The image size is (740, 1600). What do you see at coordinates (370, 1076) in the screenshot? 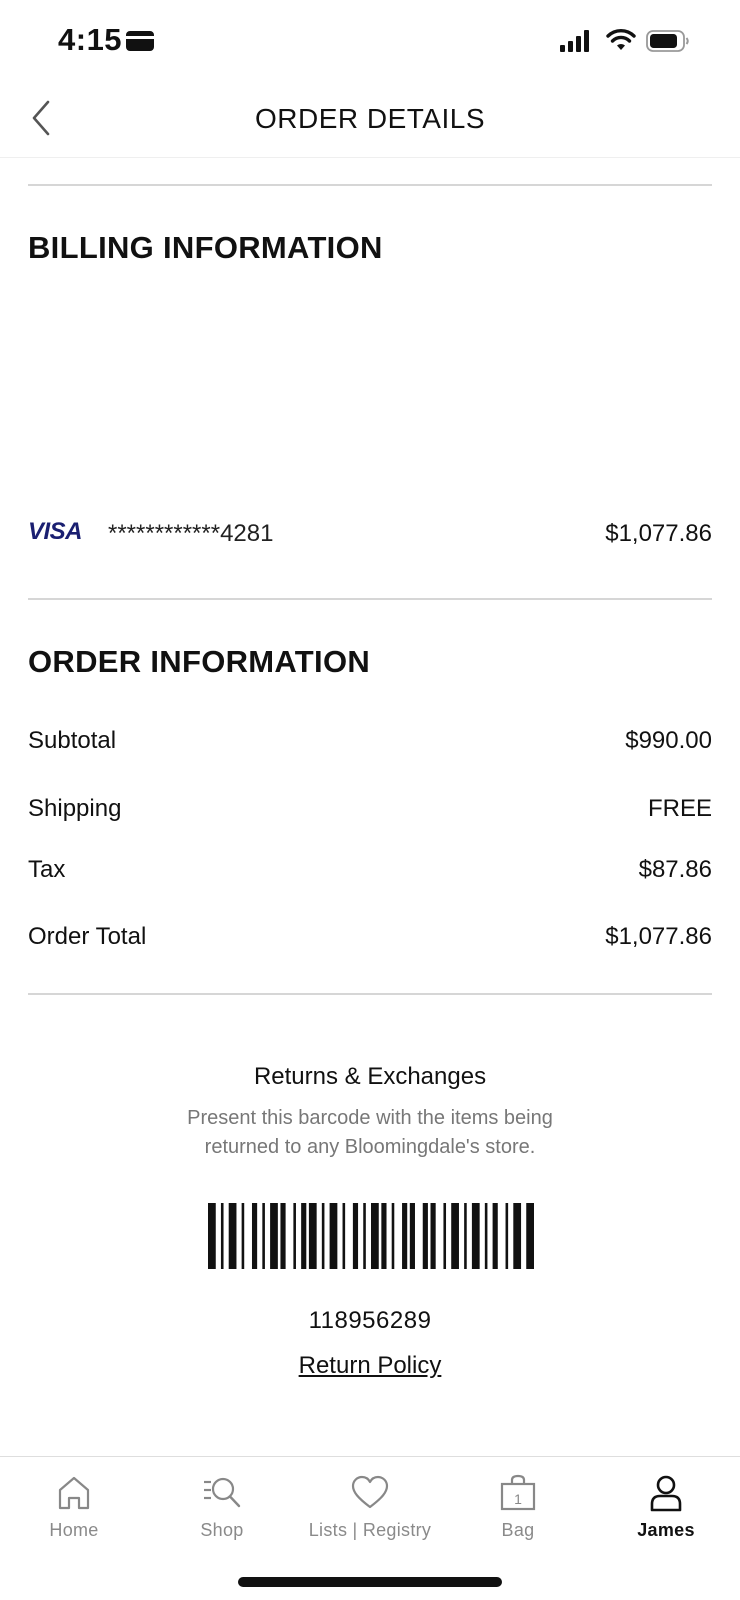
I see `returns-title: Returns & Exchanges` at bounding box center [370, 1076].